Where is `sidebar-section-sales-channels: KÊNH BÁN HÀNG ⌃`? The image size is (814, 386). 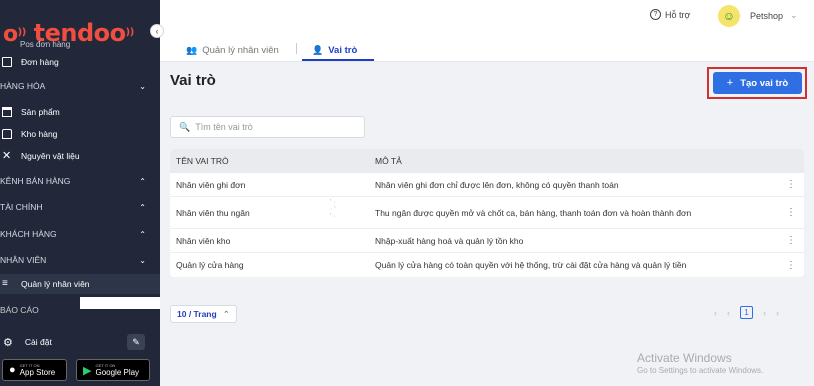
sidebar-section-sales-channels: KÊNH BÁN HÀNG ⌃ is located at coordinates (80, 181).